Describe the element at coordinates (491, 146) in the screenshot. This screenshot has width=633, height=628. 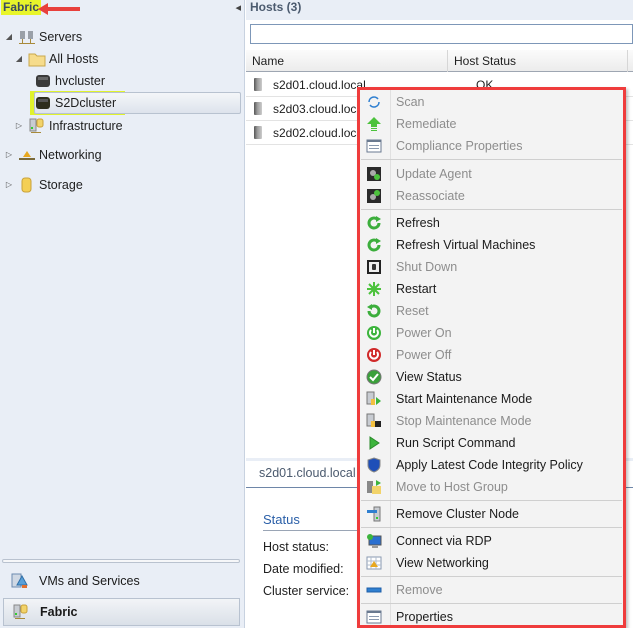
I see `menu-item-compliance-properties: Compliance Properties` at that location.